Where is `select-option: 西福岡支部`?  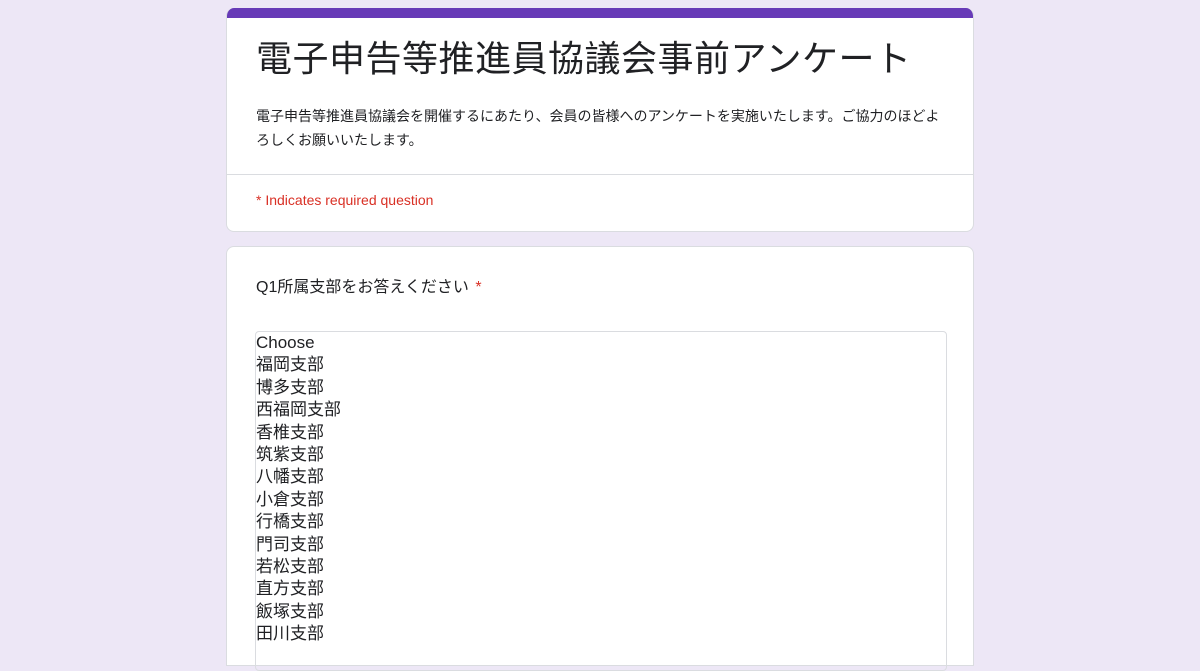
select-option: 西福岡支部 is located at coordinates (601, 410).